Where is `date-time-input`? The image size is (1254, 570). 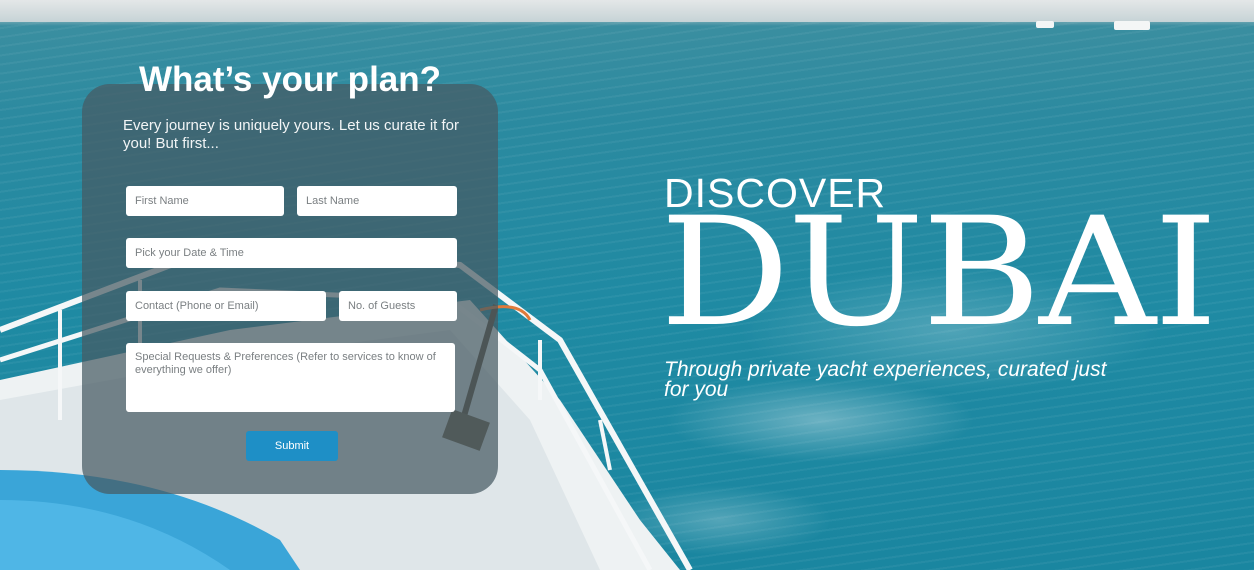 date-time-input is located at coordinates (291, 253).